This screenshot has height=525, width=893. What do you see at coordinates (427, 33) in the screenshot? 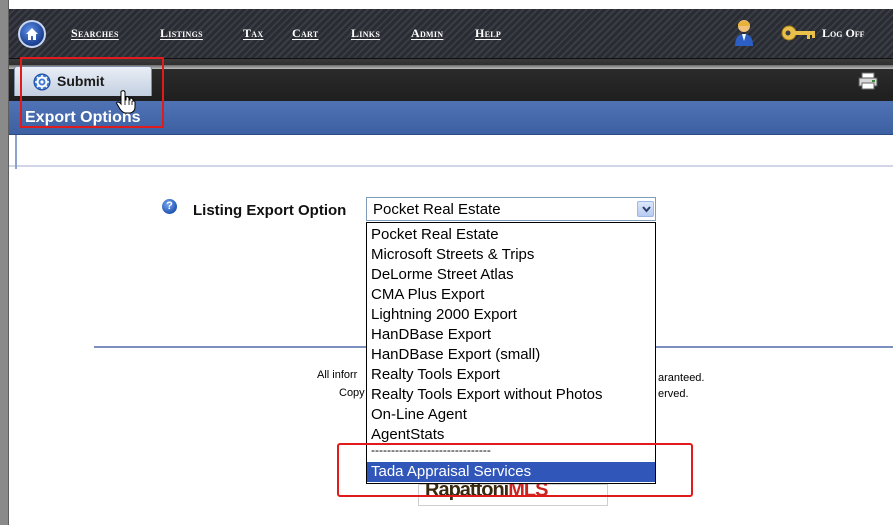
I see `nav-admin: Admin` at bounding box center [427, 33].